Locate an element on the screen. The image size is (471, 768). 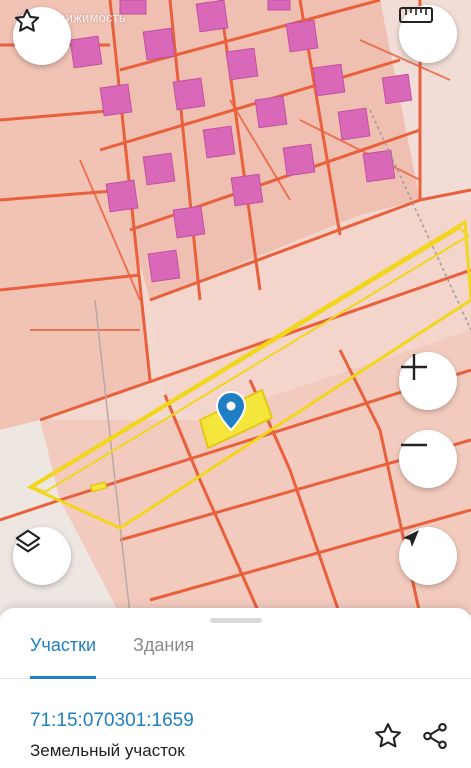
parcel-type-label: Земельный участок is located at coordinates (107, 750).